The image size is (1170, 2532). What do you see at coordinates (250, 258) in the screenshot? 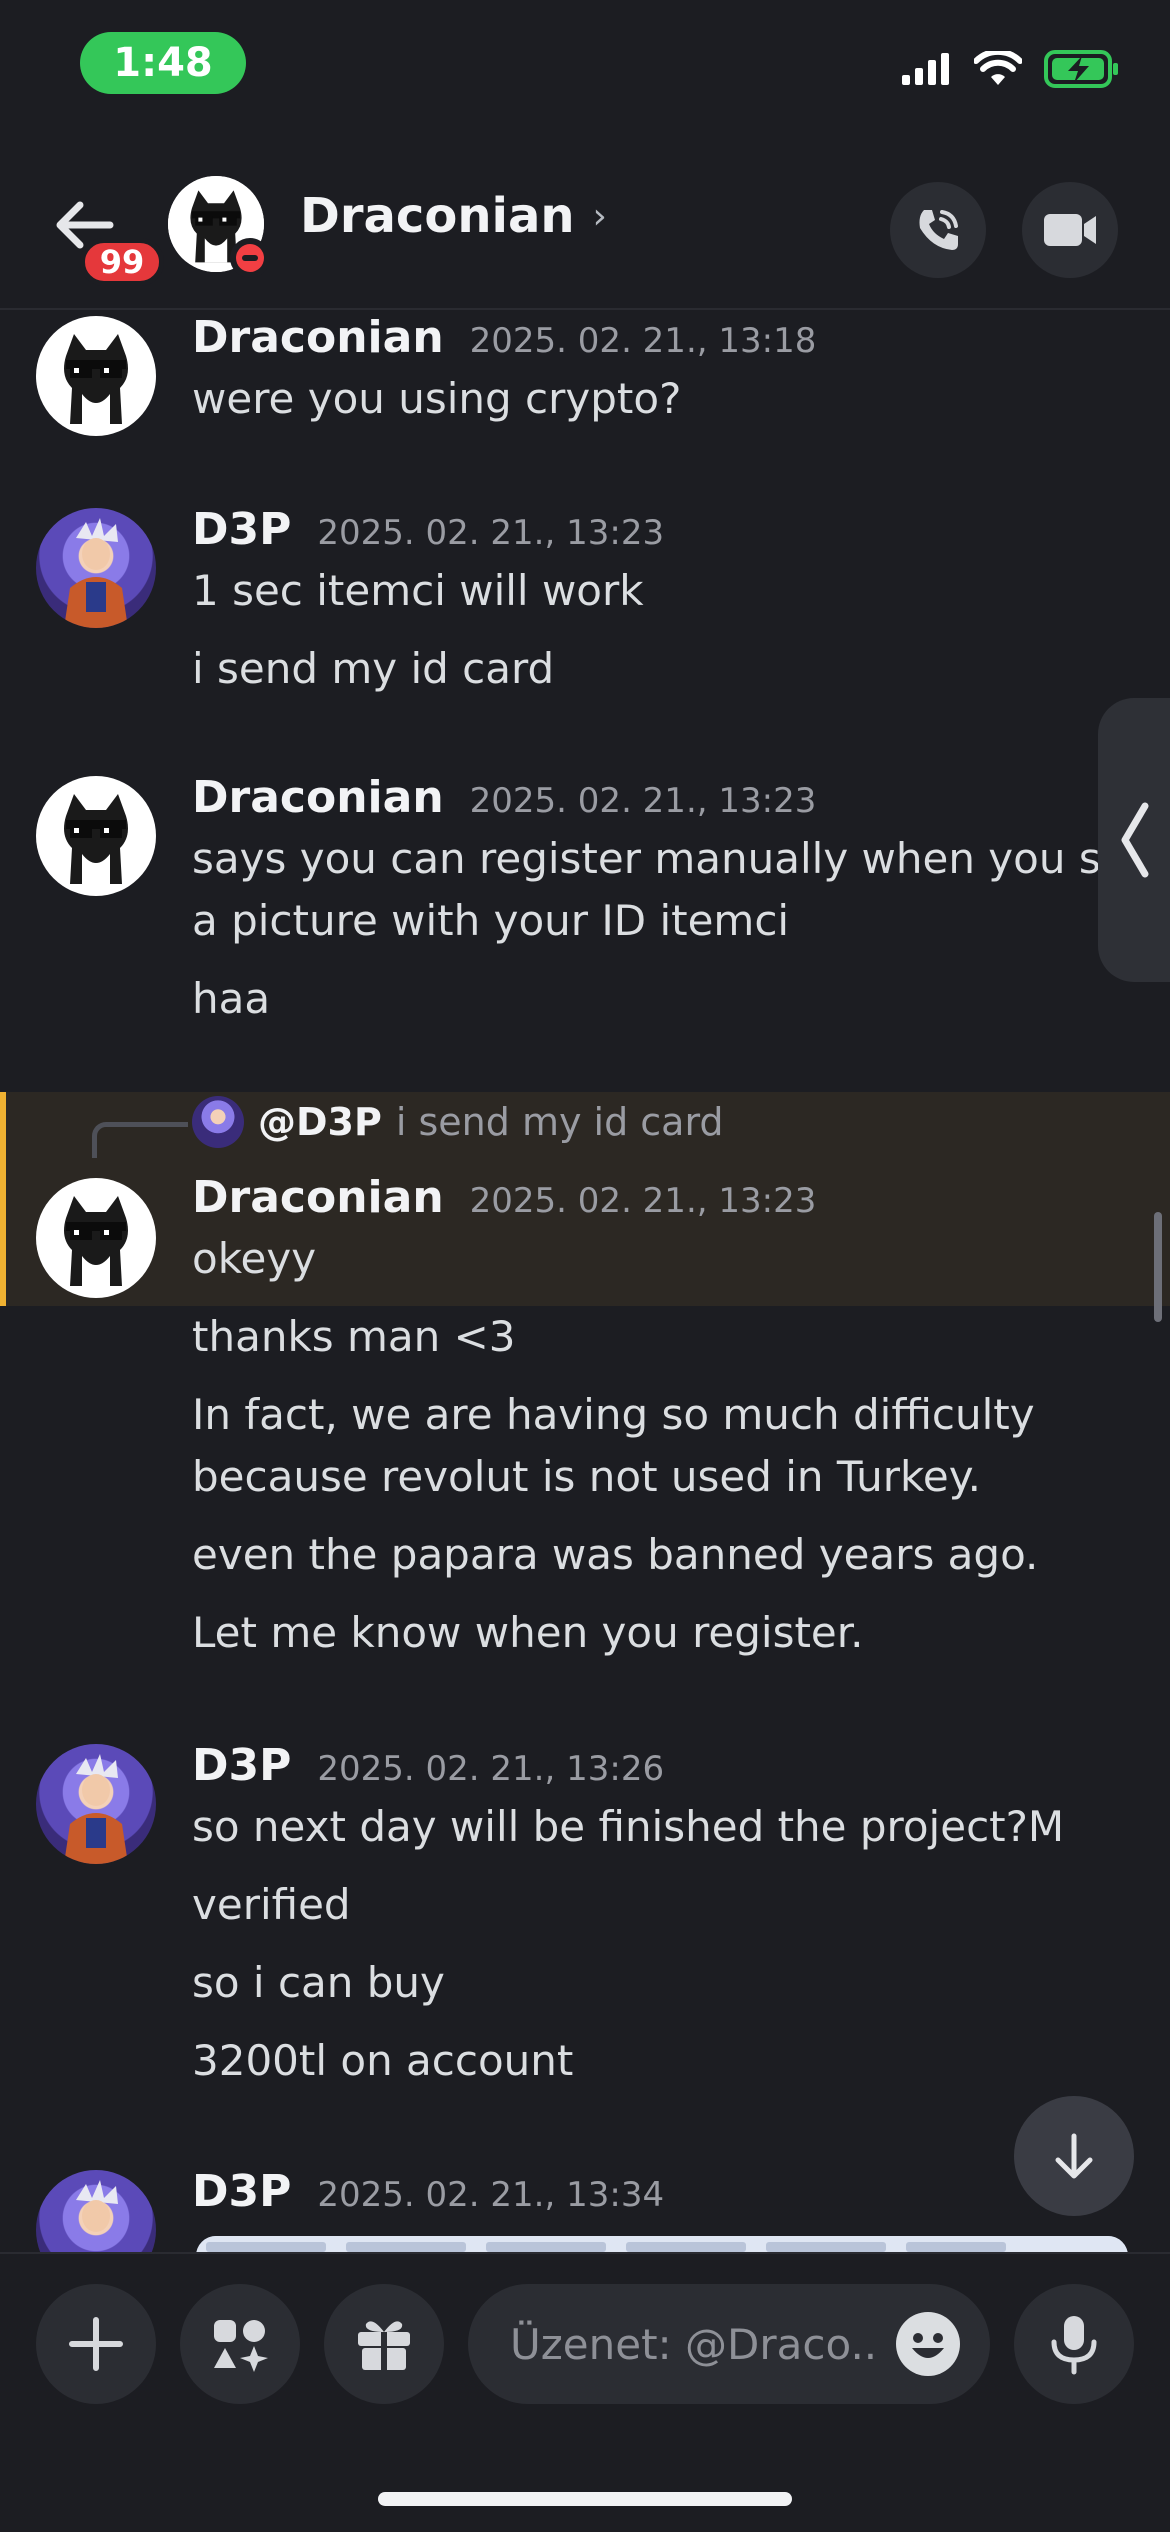
I see `dnd-status-icon` at bounding box center [250, 258].